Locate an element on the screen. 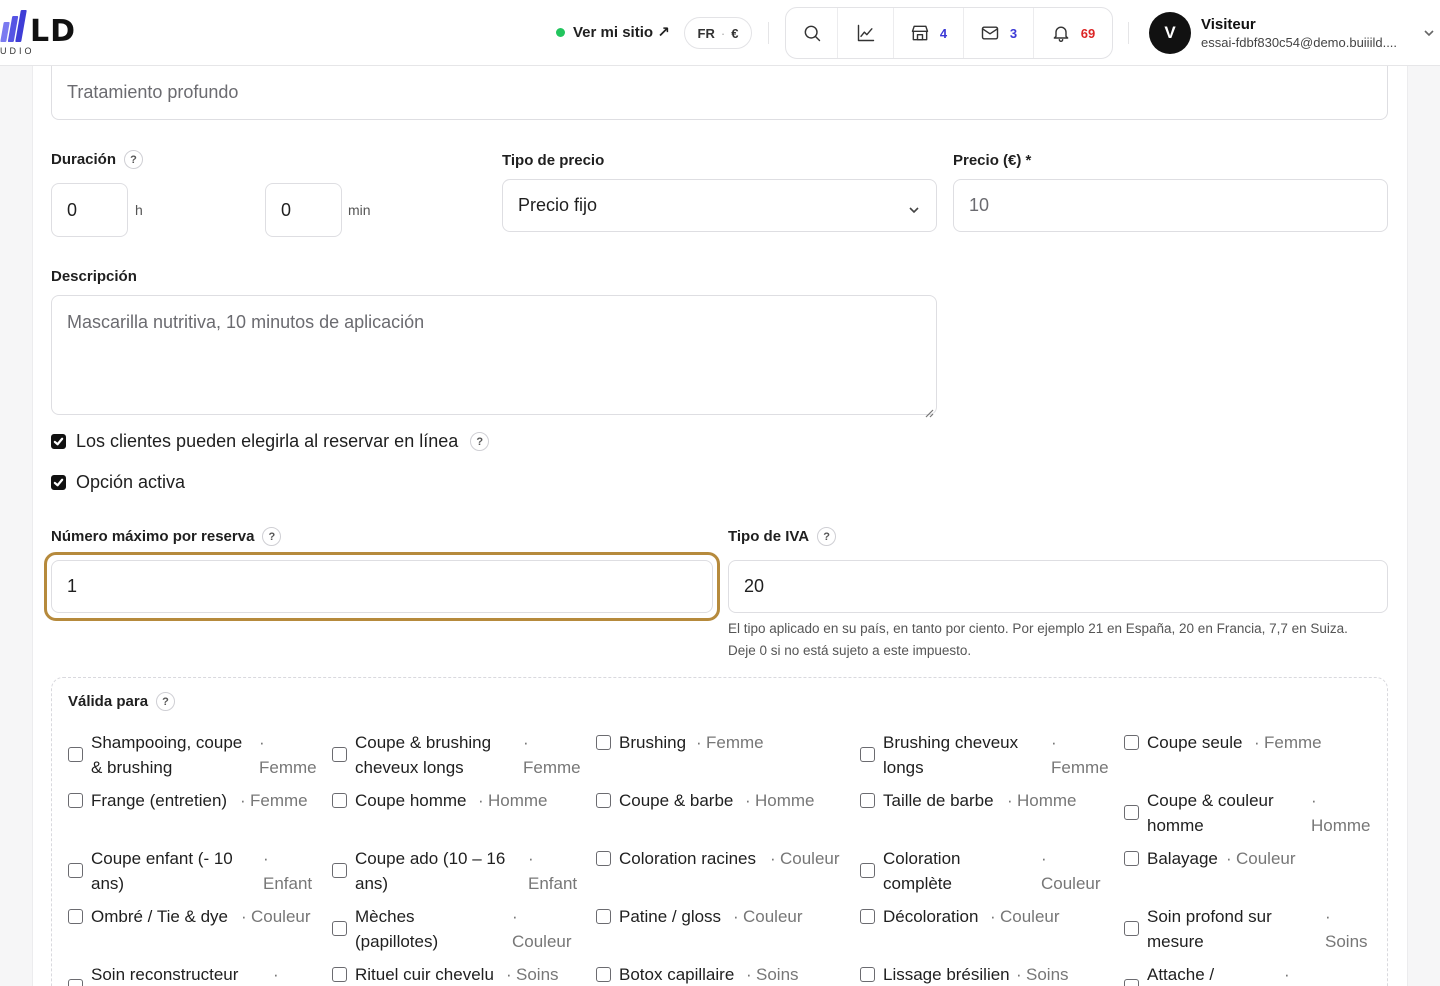  active-checkbox is located at coordinates (58, 482).